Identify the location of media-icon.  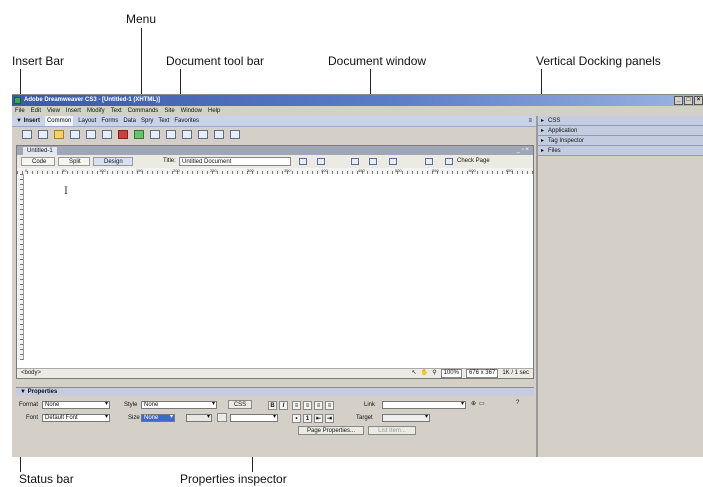
(123, 134).